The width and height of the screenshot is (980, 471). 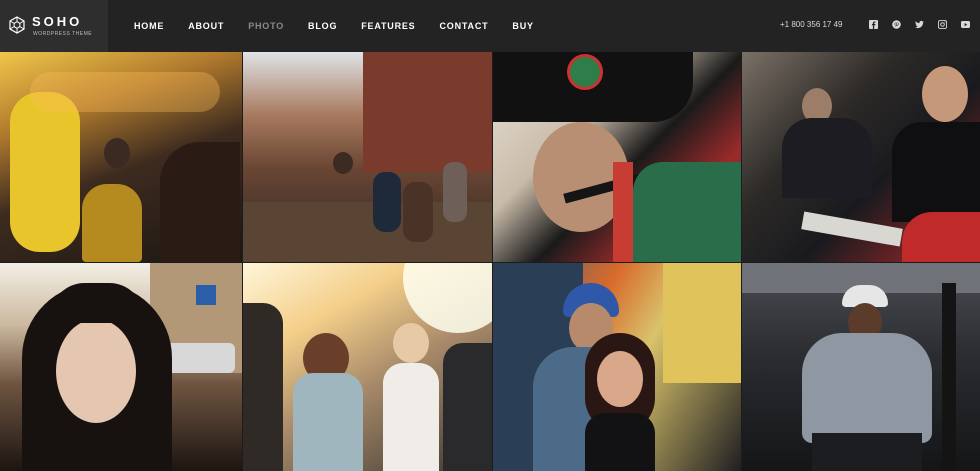 I want to click on logo-mark-icon, so click(x=17, y=25).